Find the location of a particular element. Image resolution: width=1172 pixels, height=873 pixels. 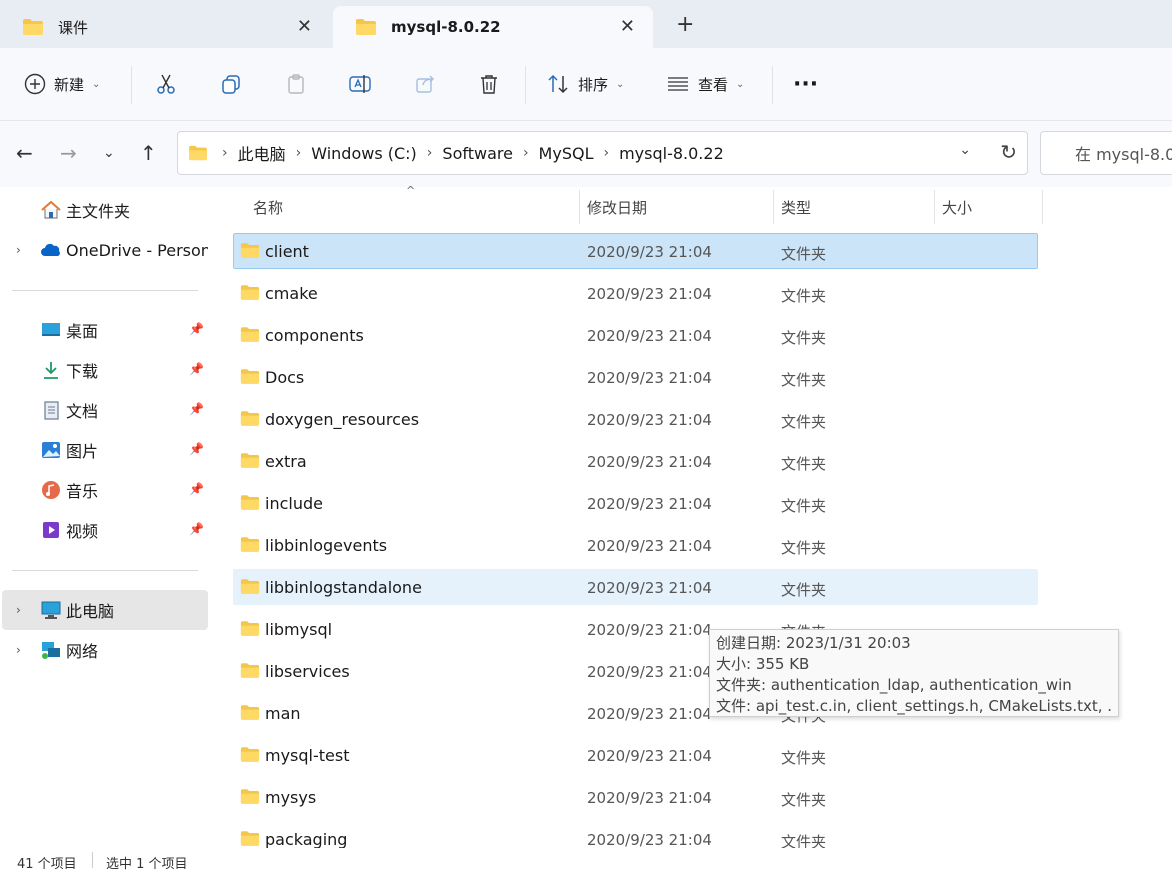

column-header-type: 类型 is located at coordinates (796, 207).